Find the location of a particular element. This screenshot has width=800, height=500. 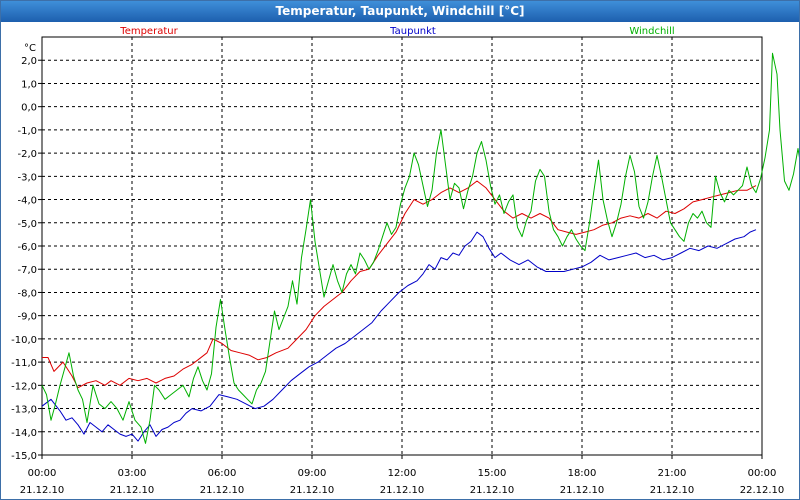

legend: Temperatur Taupunkt Windchill is located at coordinates (396, 31).